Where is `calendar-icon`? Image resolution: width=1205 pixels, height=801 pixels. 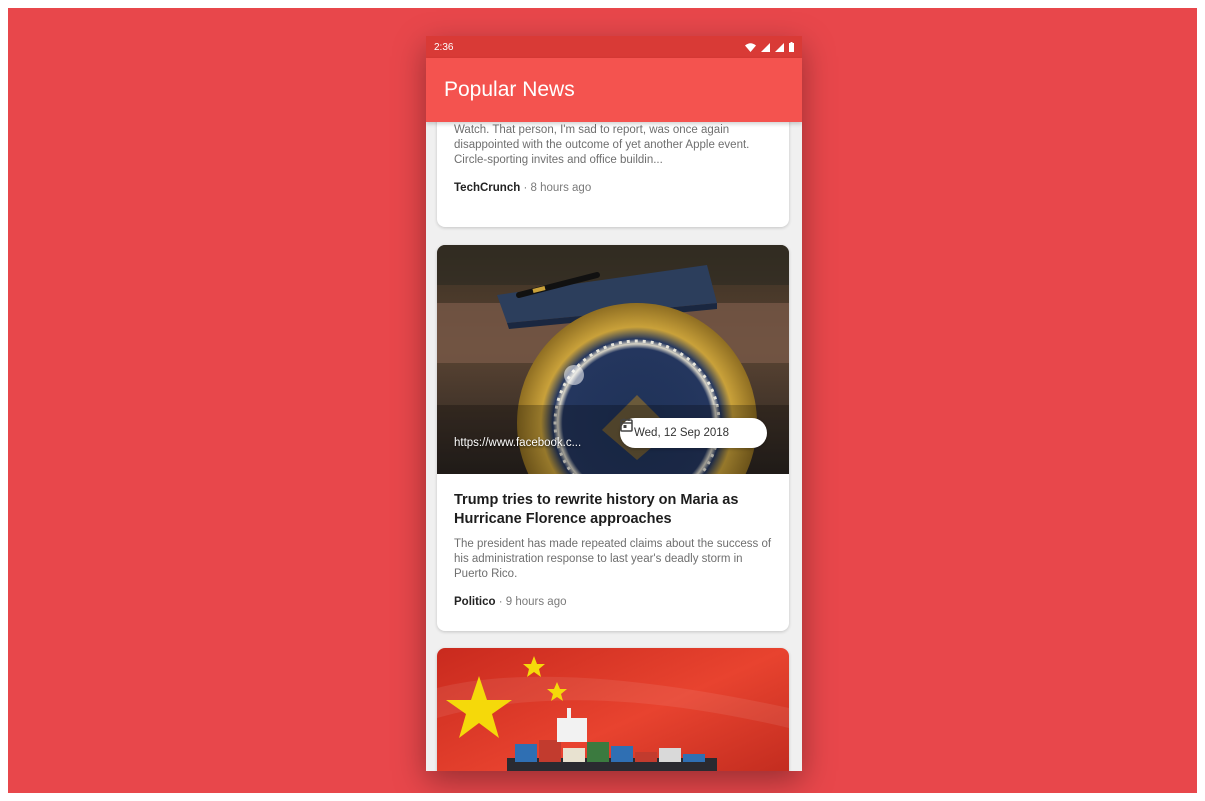 calendar-icon is located at coordinates (626, 425).